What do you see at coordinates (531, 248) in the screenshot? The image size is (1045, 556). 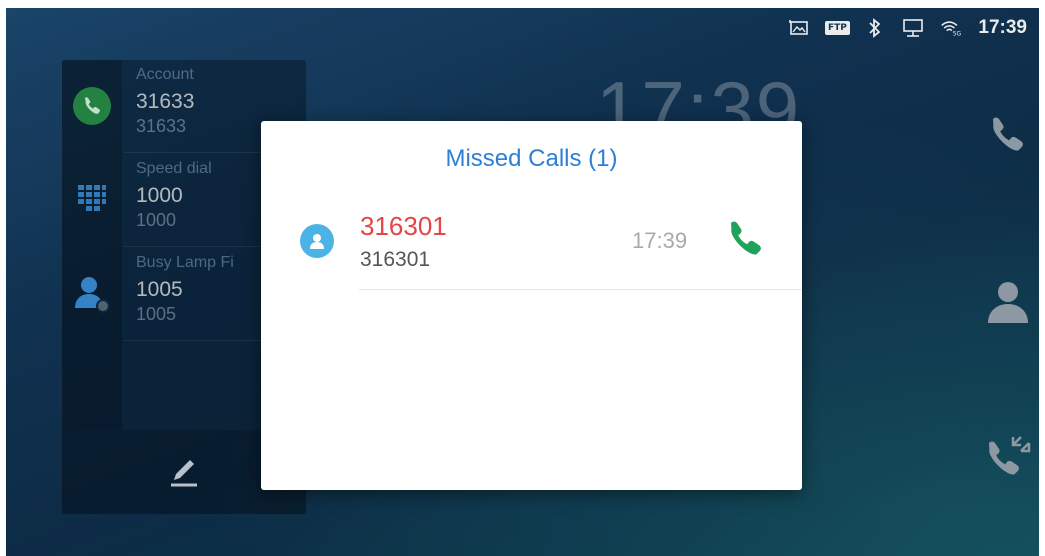 I see `missed-call-row: 316301 316301 17:39` at bounding box center [531, 248].